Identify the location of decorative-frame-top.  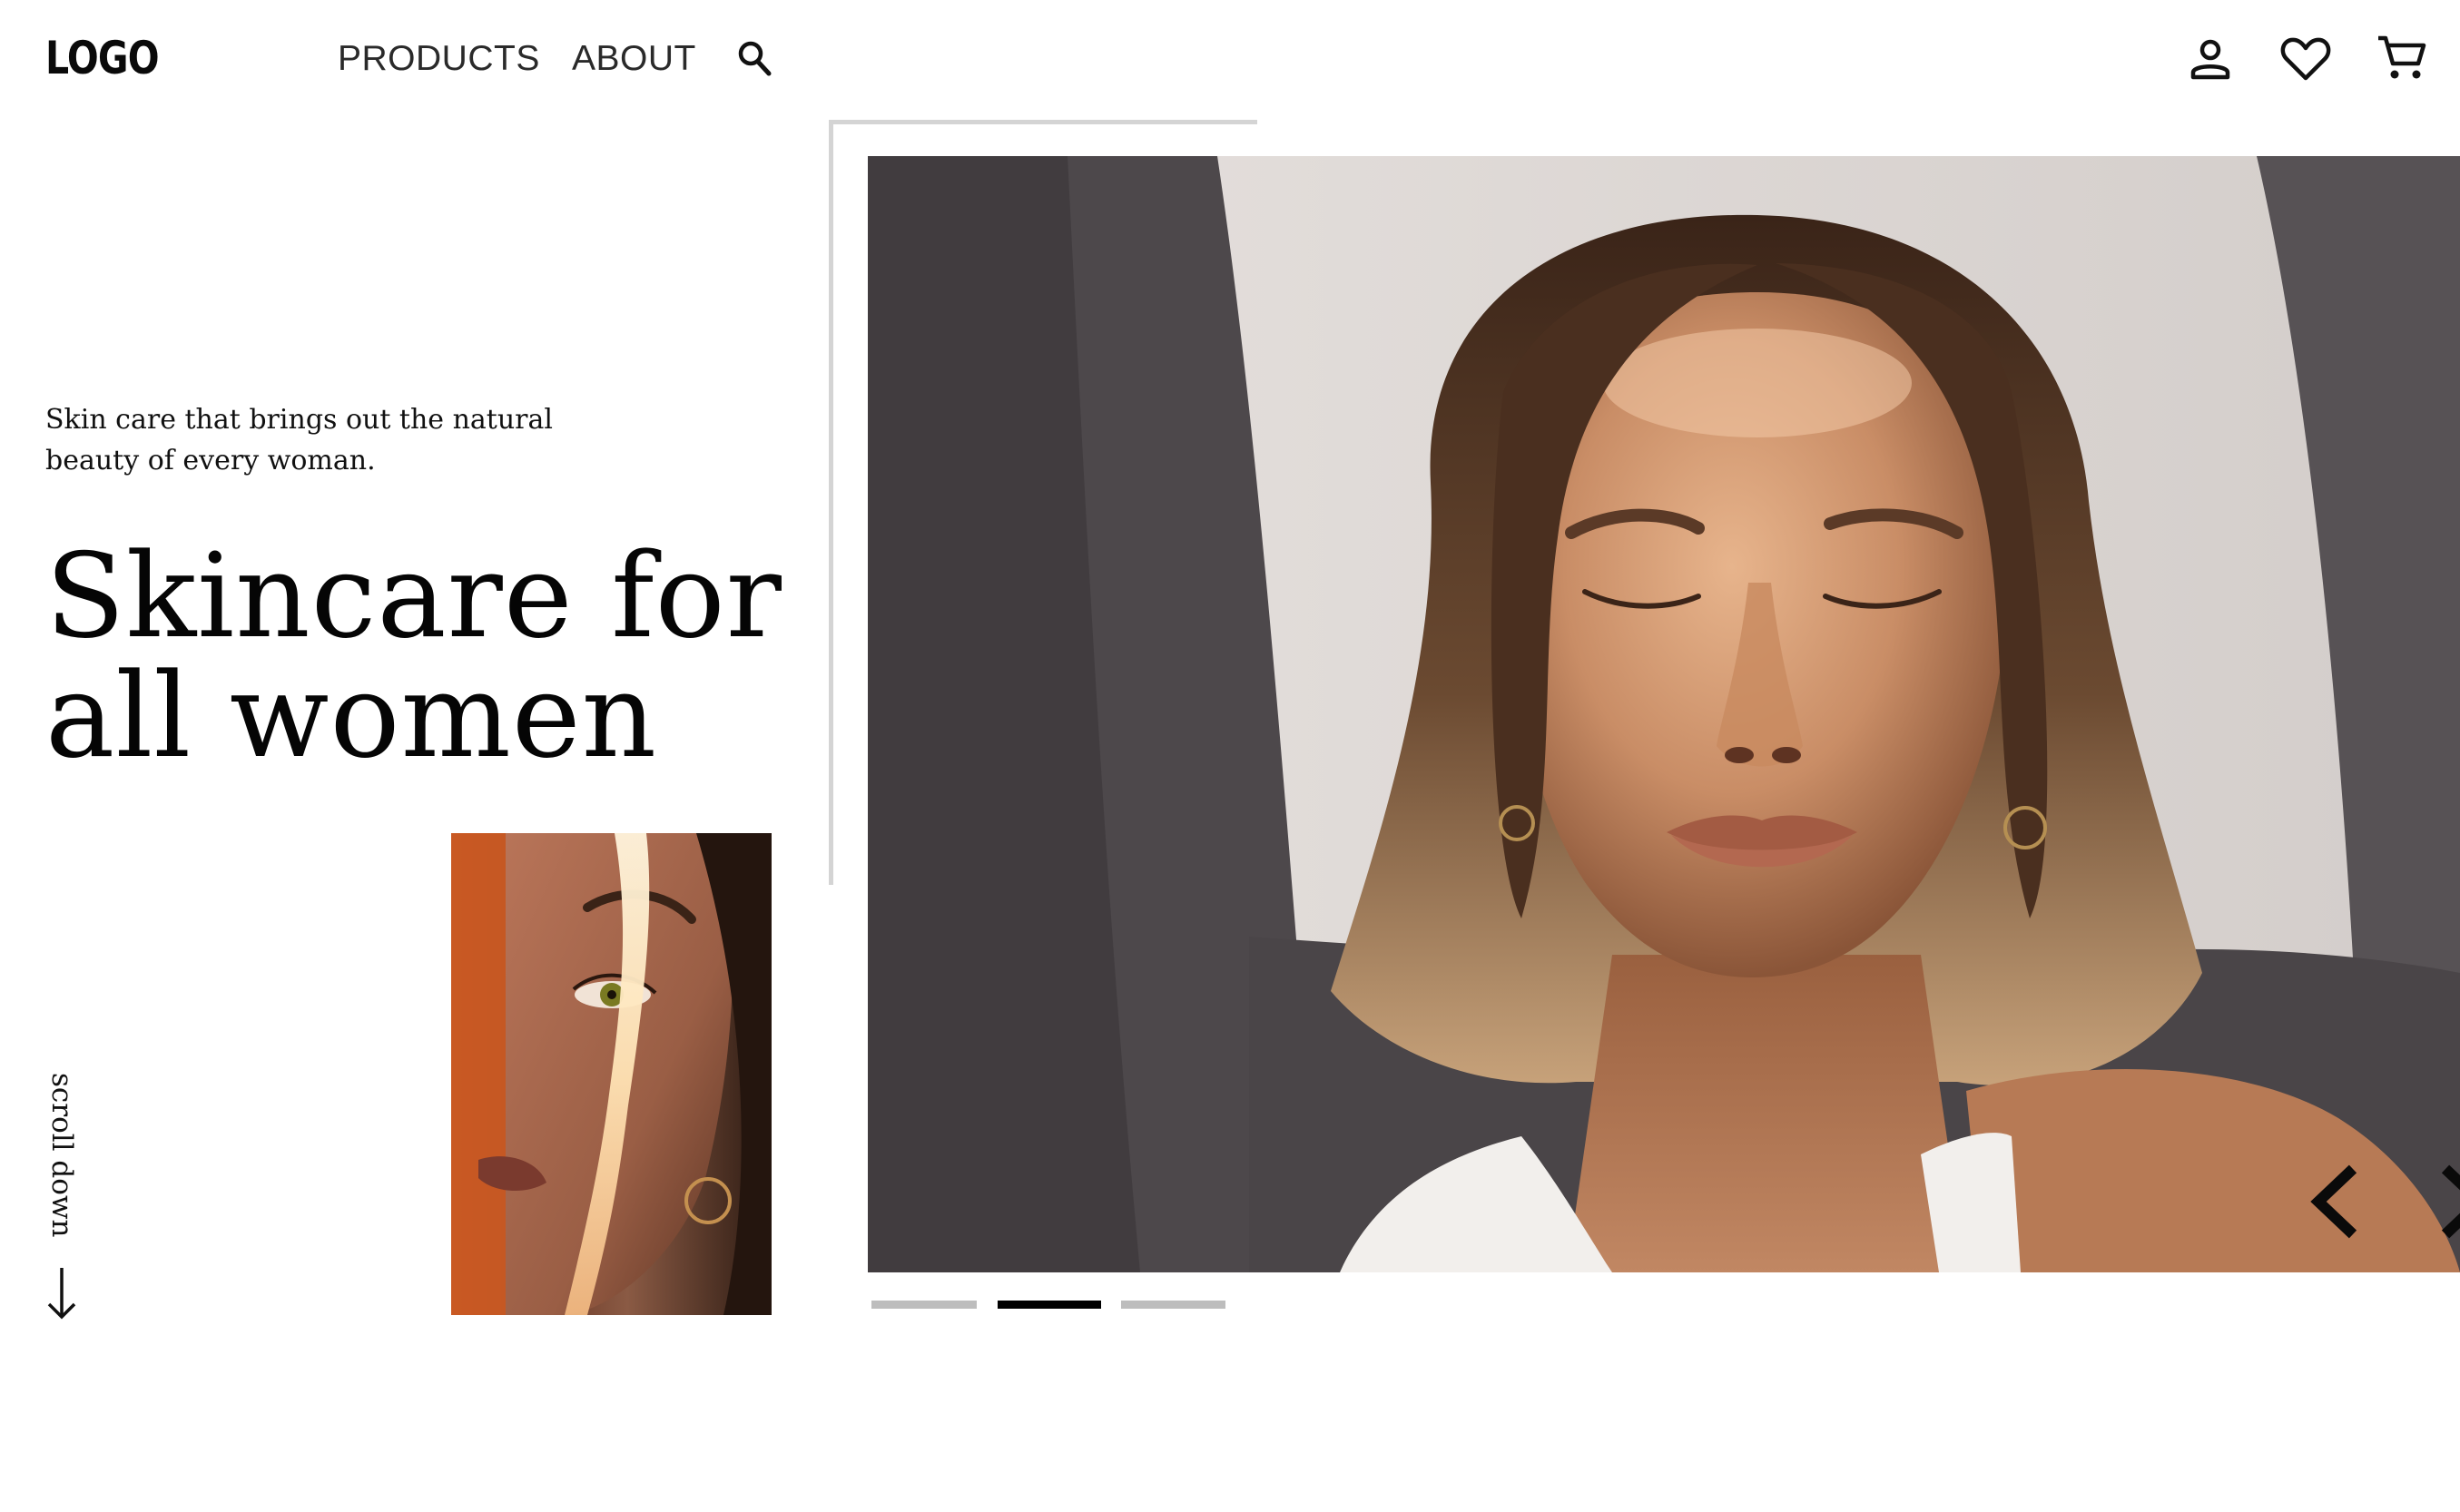
(1043, 122).